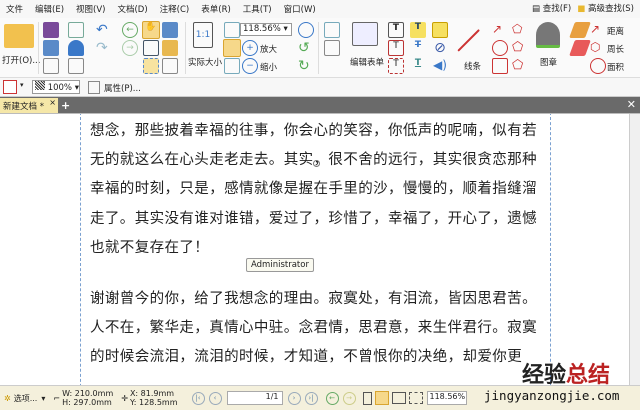  Describe the element at coordinates (104, 30) in the screenshot. I see `undo-icon: ↶` at that location.